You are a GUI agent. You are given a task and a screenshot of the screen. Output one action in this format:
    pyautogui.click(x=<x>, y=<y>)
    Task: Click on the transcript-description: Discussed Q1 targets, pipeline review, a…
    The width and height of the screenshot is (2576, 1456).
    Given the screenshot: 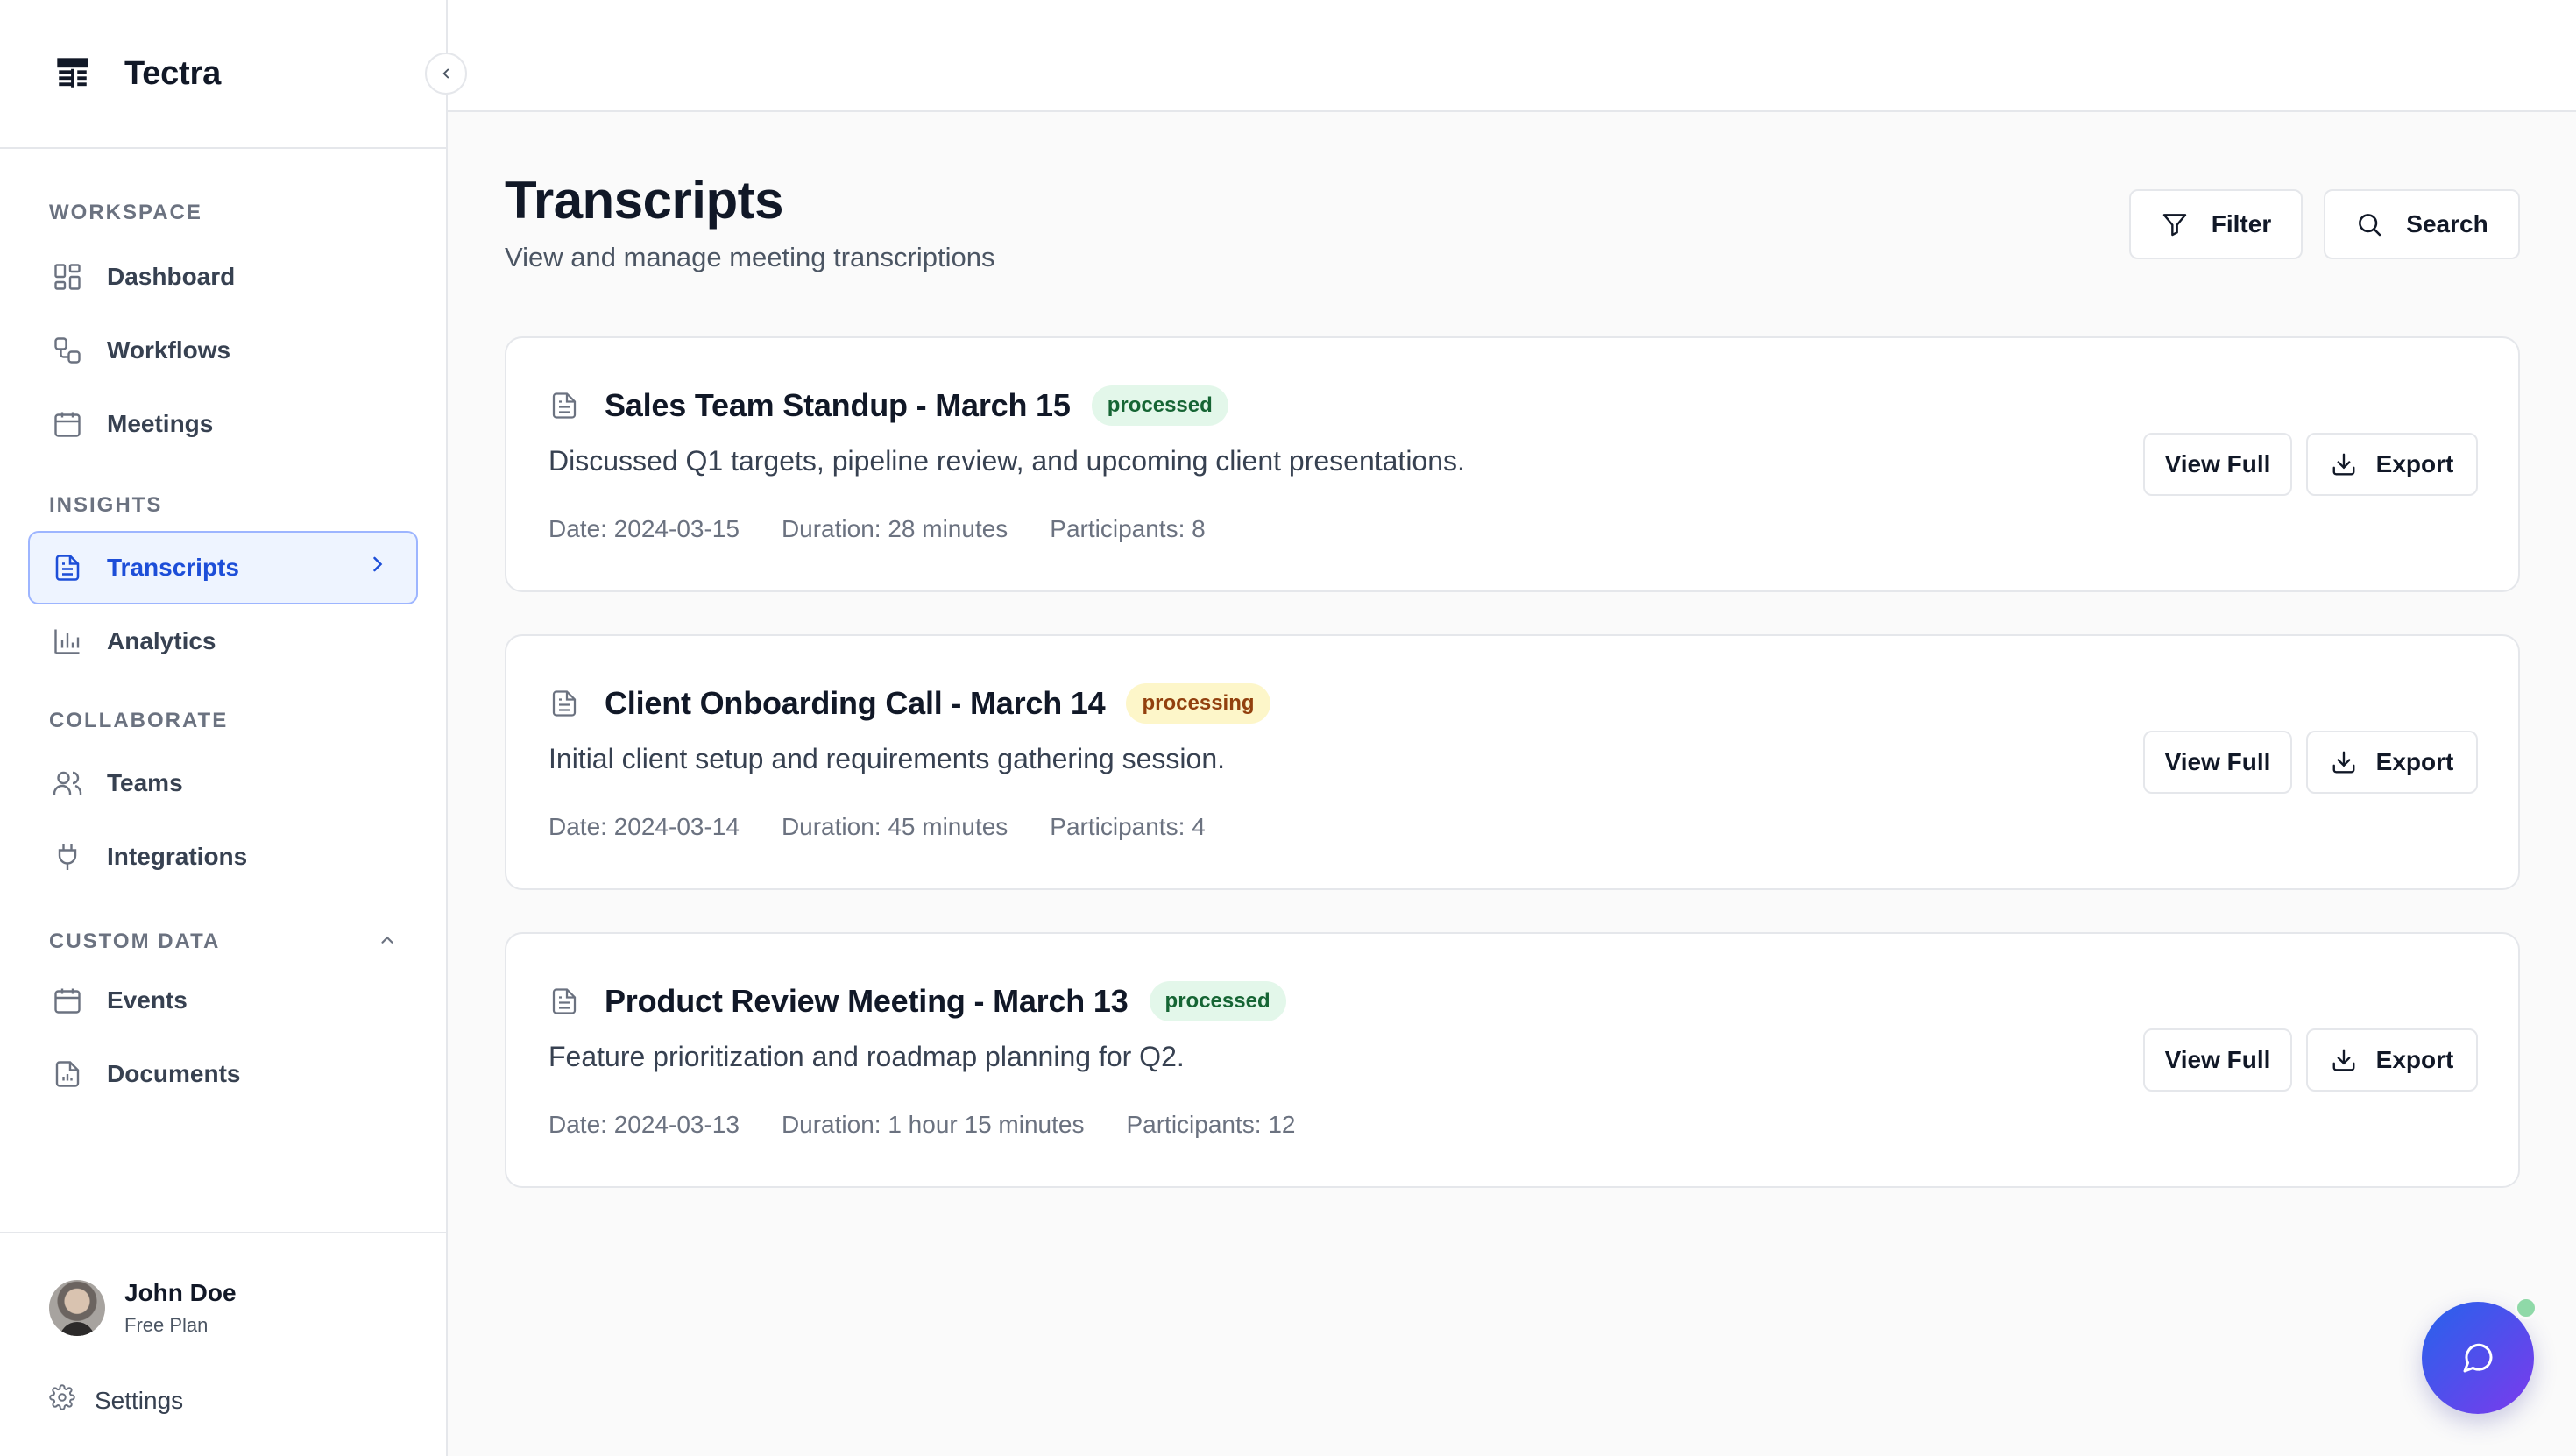 What is the action you would take?
    pyautogui.click(x=1006, y=461)
    